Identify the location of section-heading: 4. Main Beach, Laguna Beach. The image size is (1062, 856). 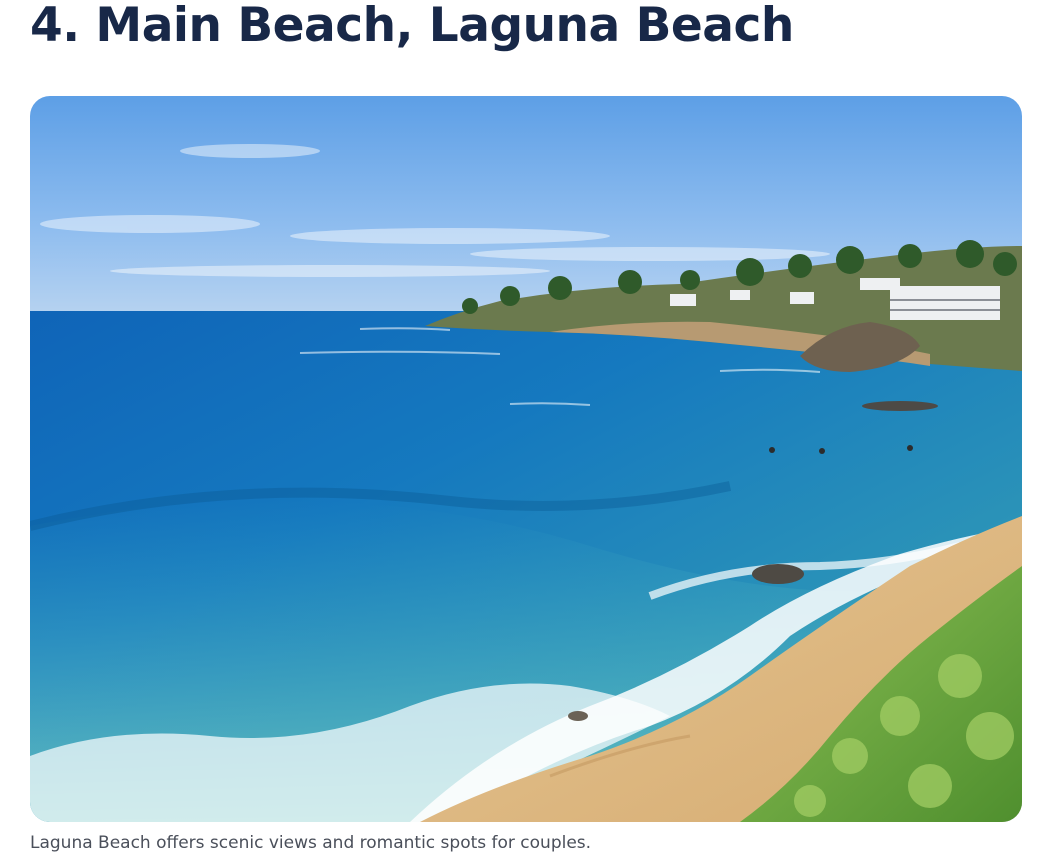
(412, 26).